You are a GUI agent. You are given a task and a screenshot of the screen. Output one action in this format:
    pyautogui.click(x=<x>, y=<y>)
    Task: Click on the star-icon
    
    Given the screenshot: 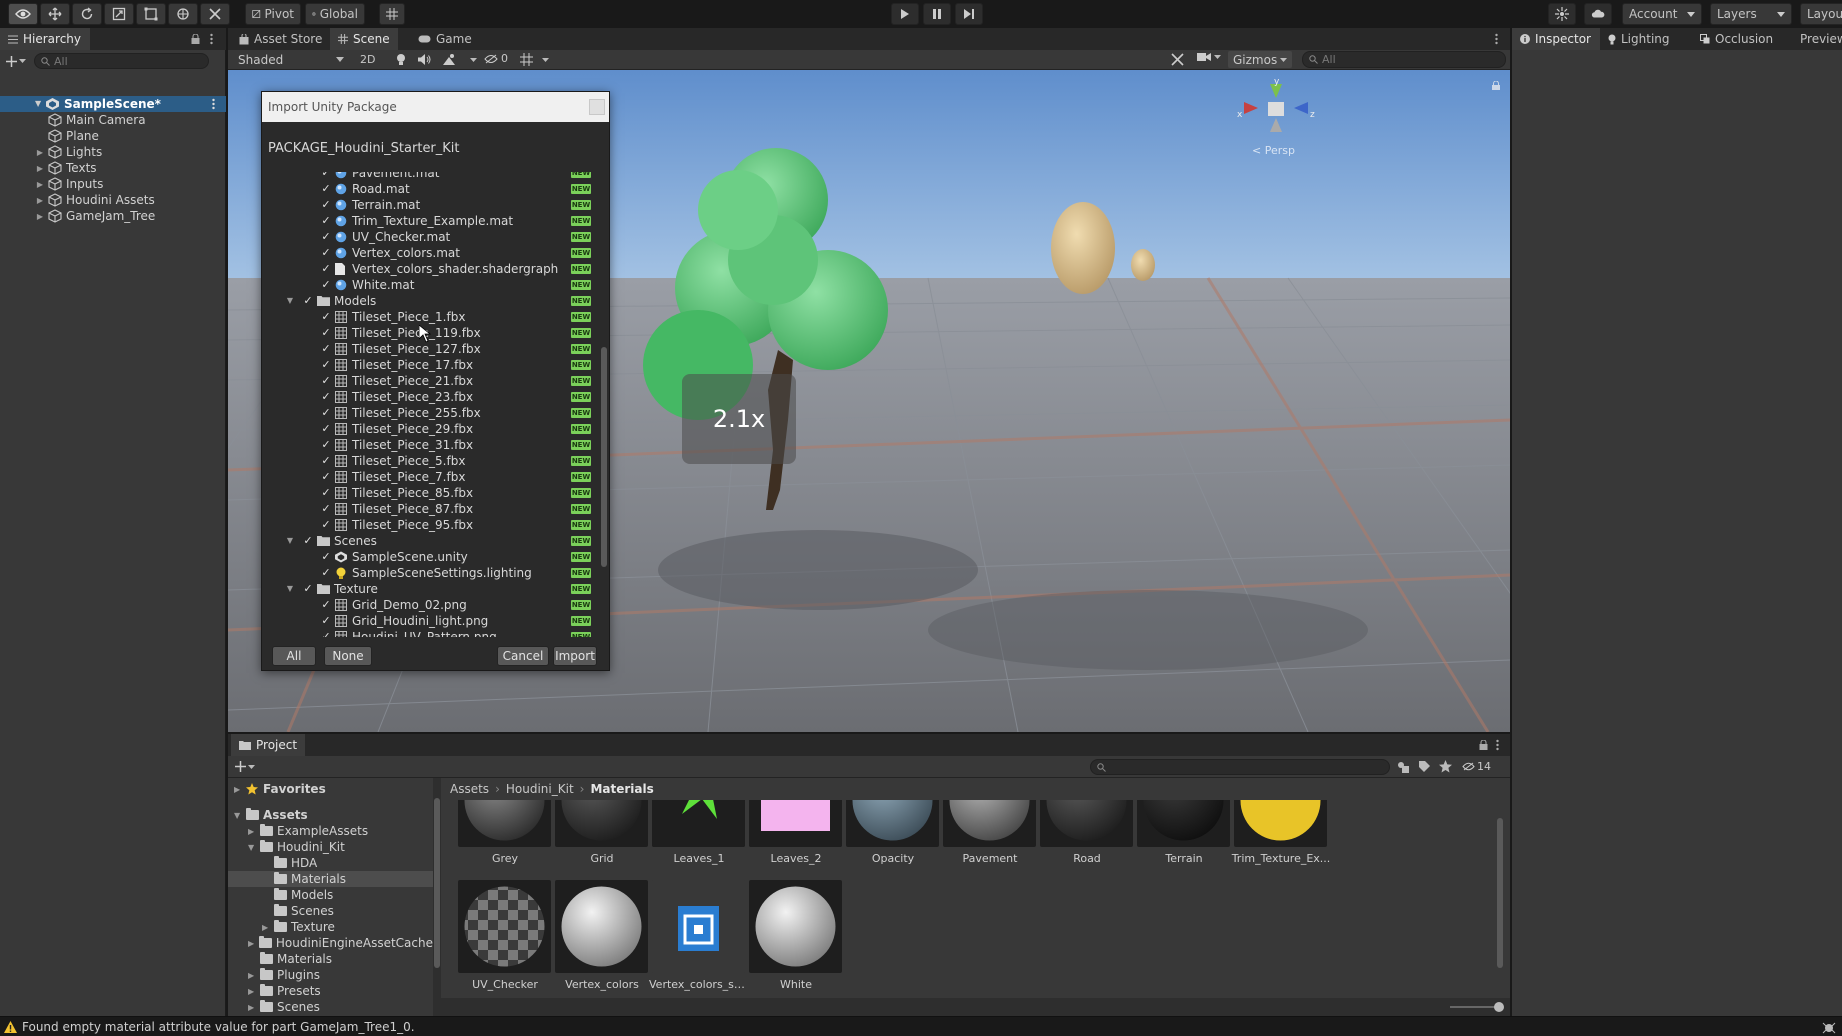 What is the action you would take?
    pyautogui.click(x=1445, y=766)
    